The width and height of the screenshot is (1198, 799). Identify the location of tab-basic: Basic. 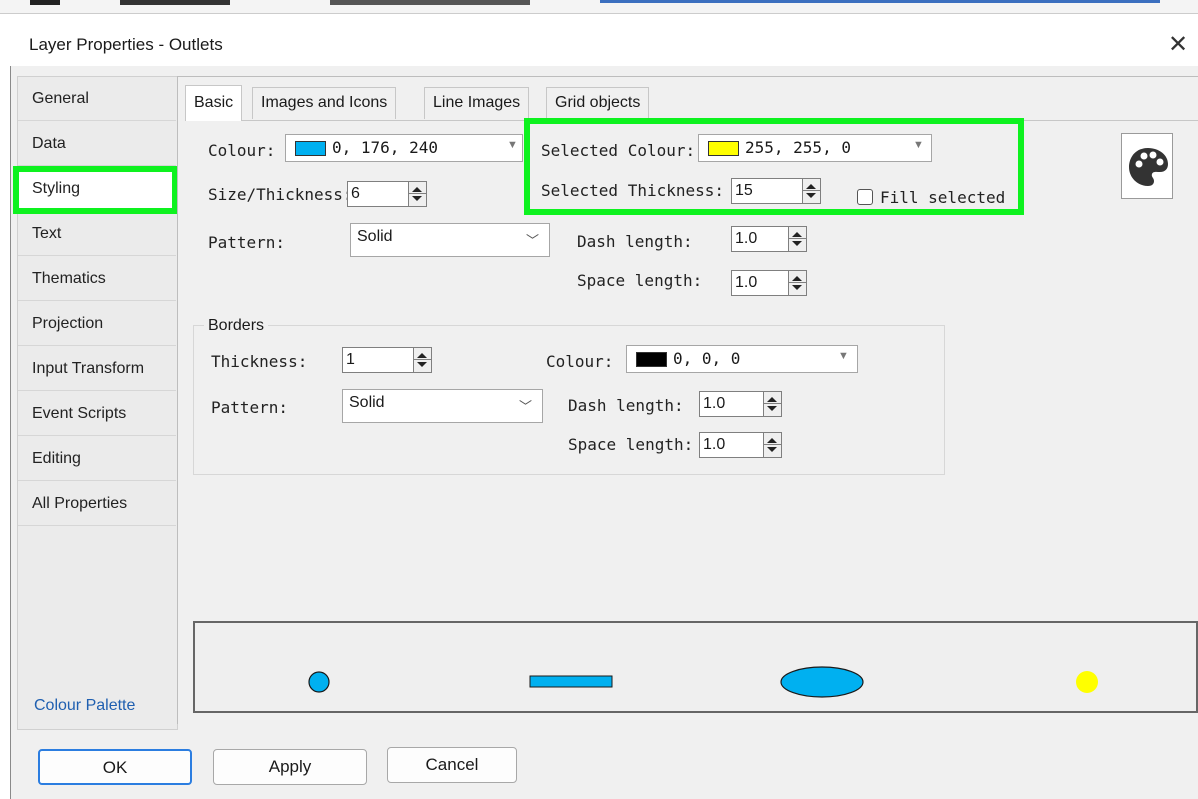
(214, 103).